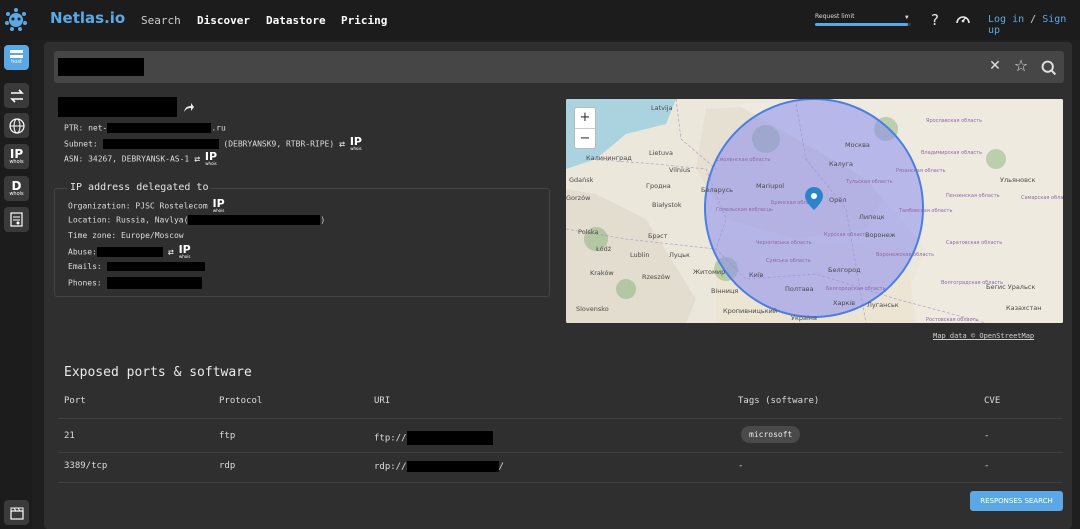 The height and width of the screenshot is (529, 1080). I want to click on search-input: ✕ ☆, so click(559, 67).